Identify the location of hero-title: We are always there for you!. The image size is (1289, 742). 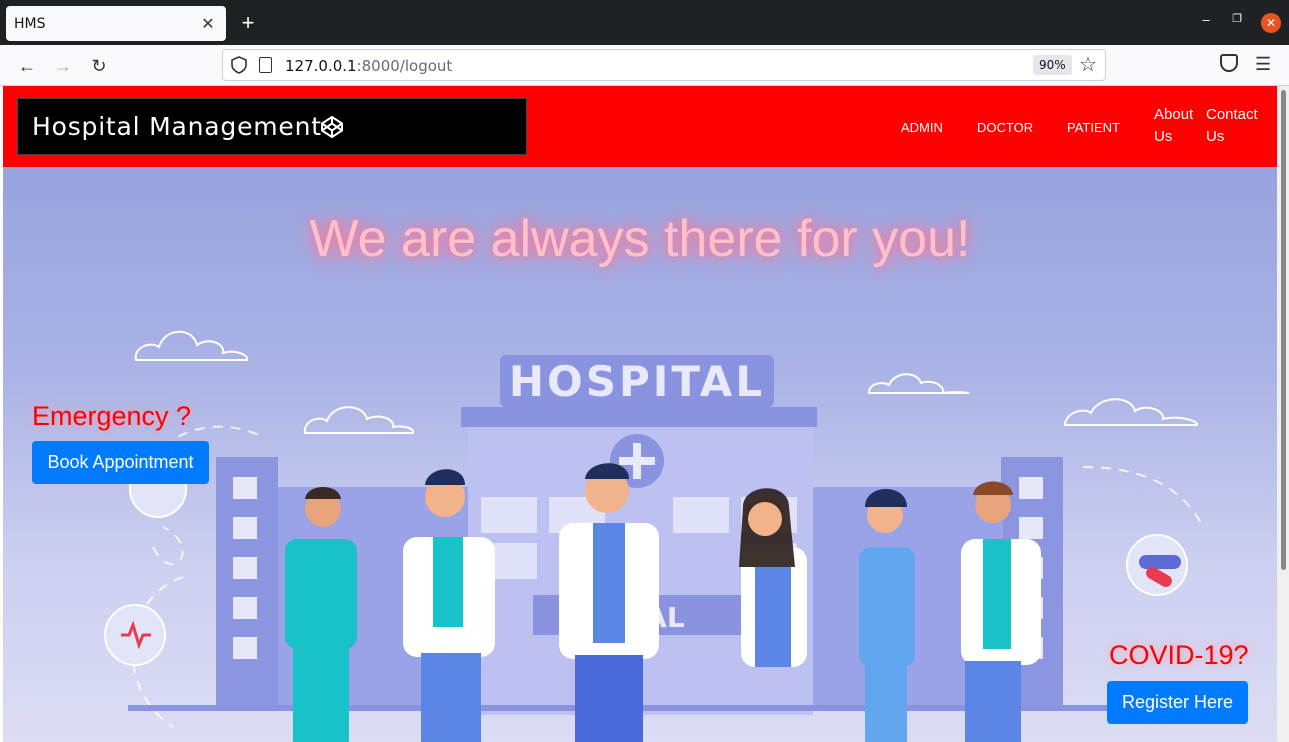
(640, 239).